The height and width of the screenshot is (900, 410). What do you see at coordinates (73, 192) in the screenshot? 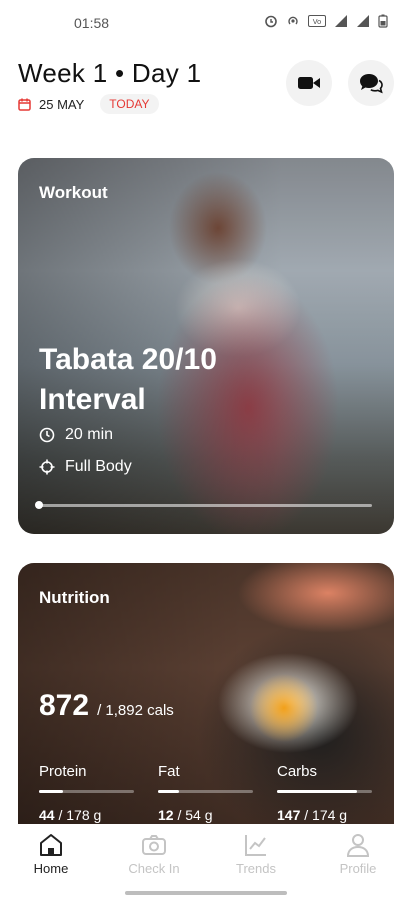
I see `workout-label: Workout` at bounding box center [73, 192].